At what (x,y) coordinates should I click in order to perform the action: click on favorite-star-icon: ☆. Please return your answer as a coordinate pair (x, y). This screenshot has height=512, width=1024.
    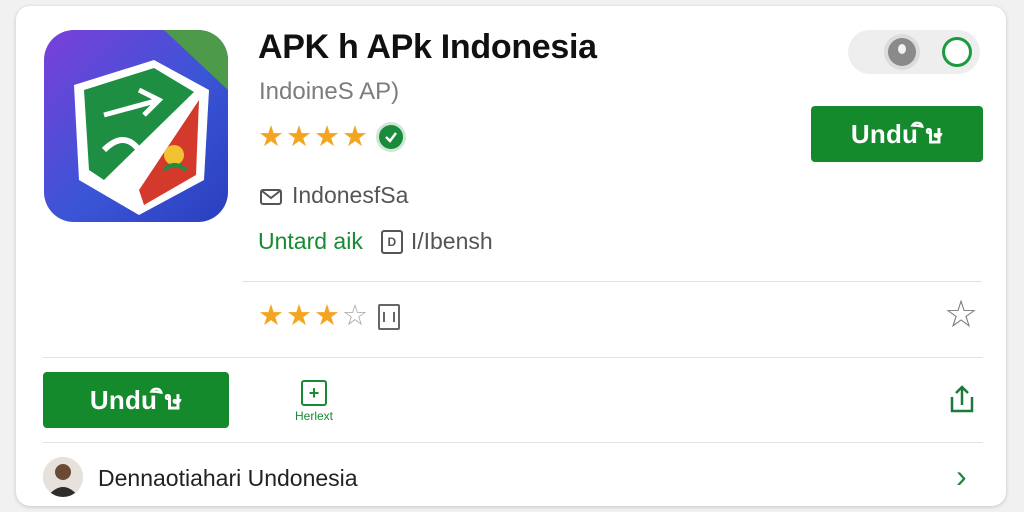
    Looking at the image, I should click on (961, 315).